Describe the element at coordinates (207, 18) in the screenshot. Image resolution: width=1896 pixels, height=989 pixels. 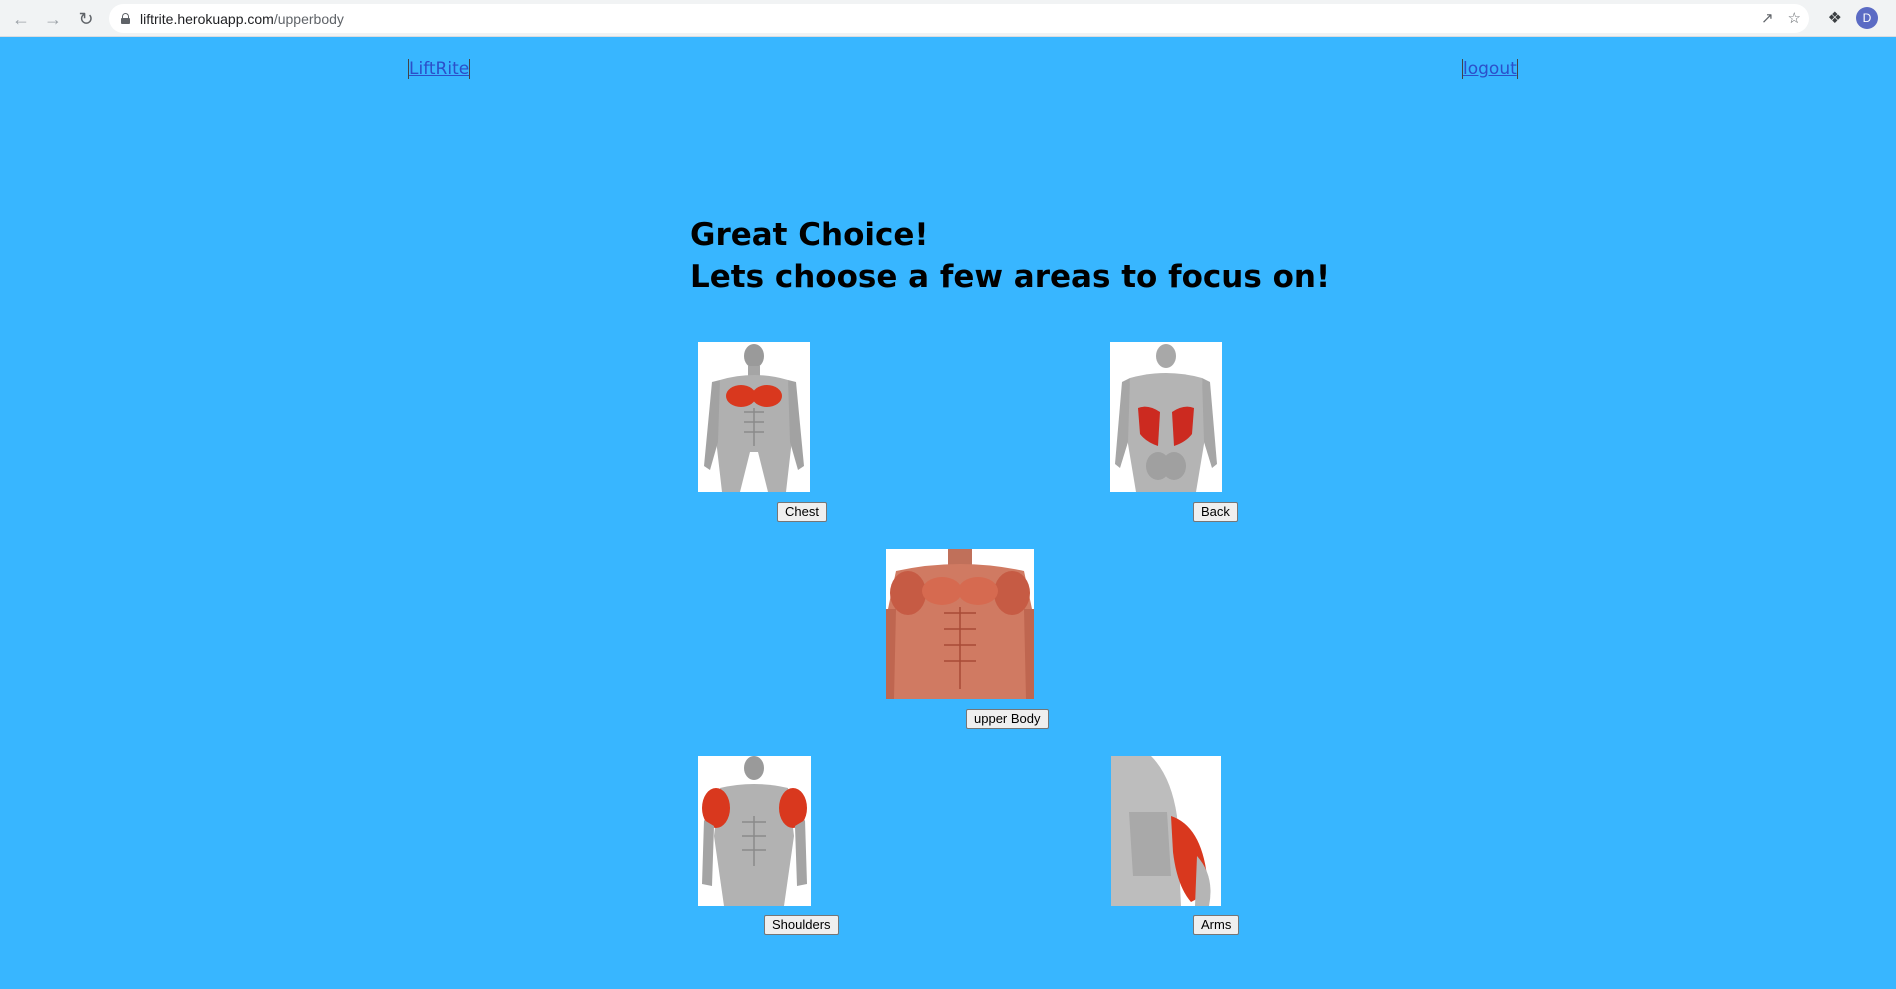
I see `url-host: liftrite.herokuapp.com` at that location.